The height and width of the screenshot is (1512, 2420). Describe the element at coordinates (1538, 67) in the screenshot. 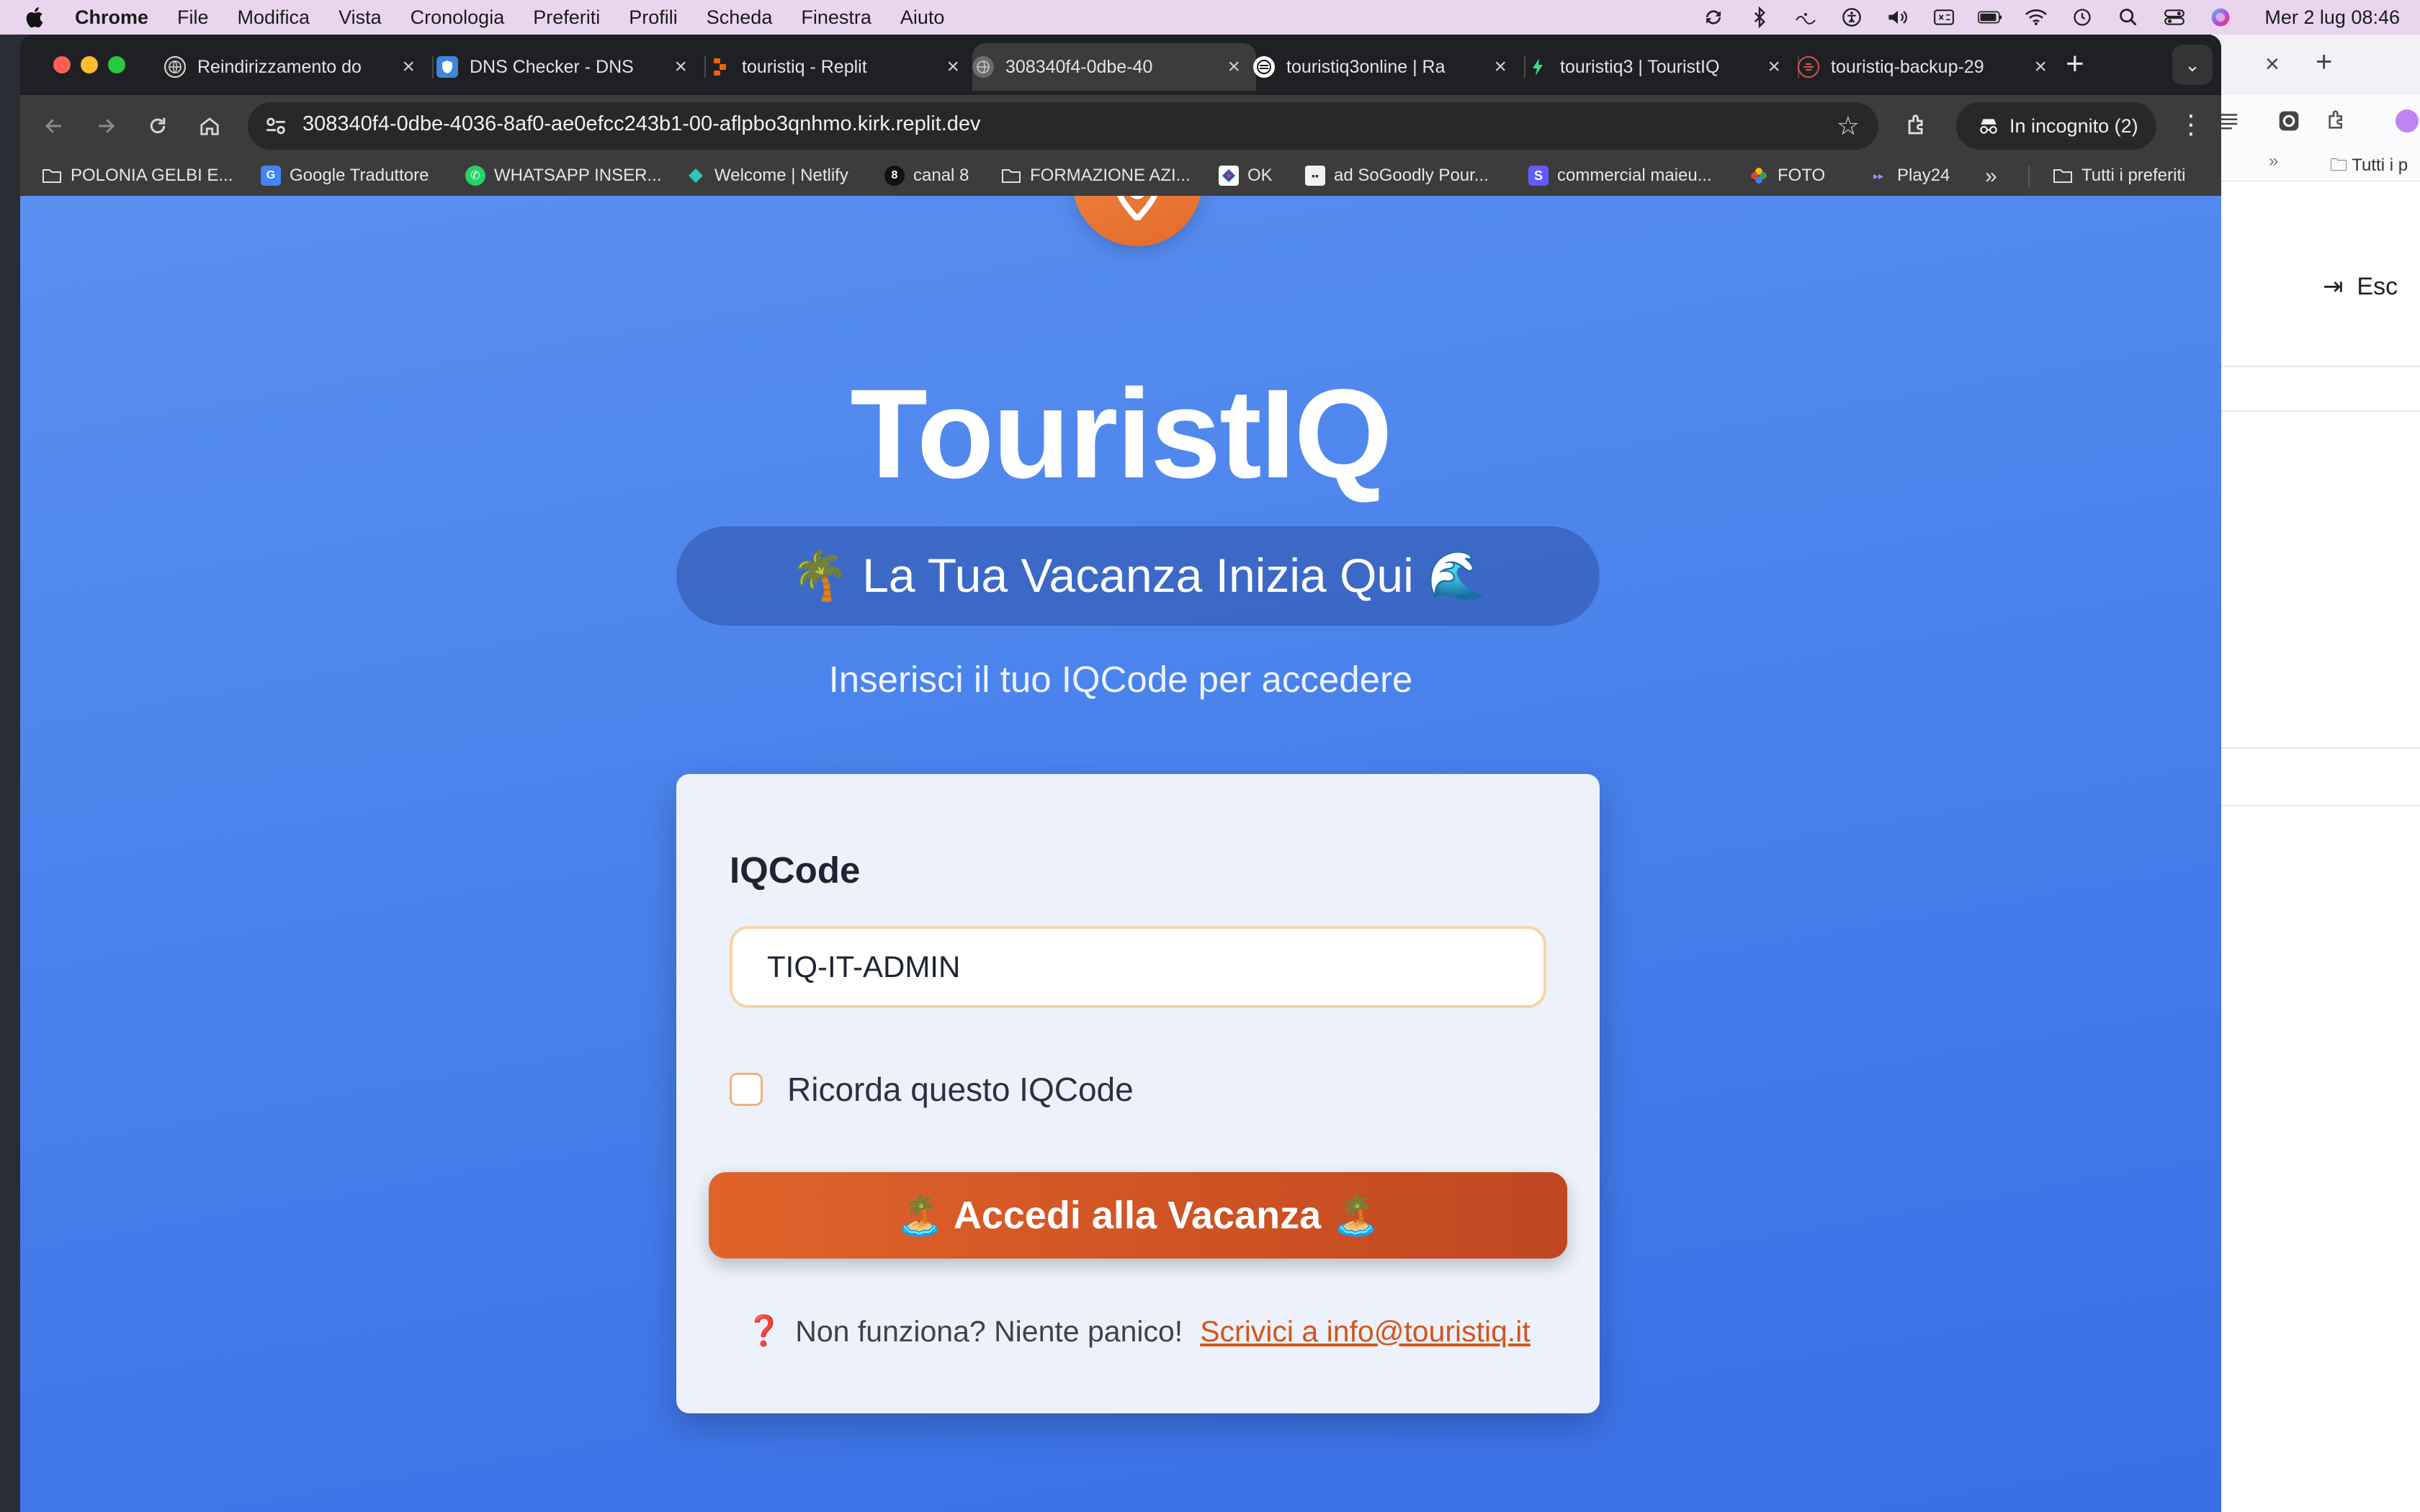

I see `bolt-icon` at that location.